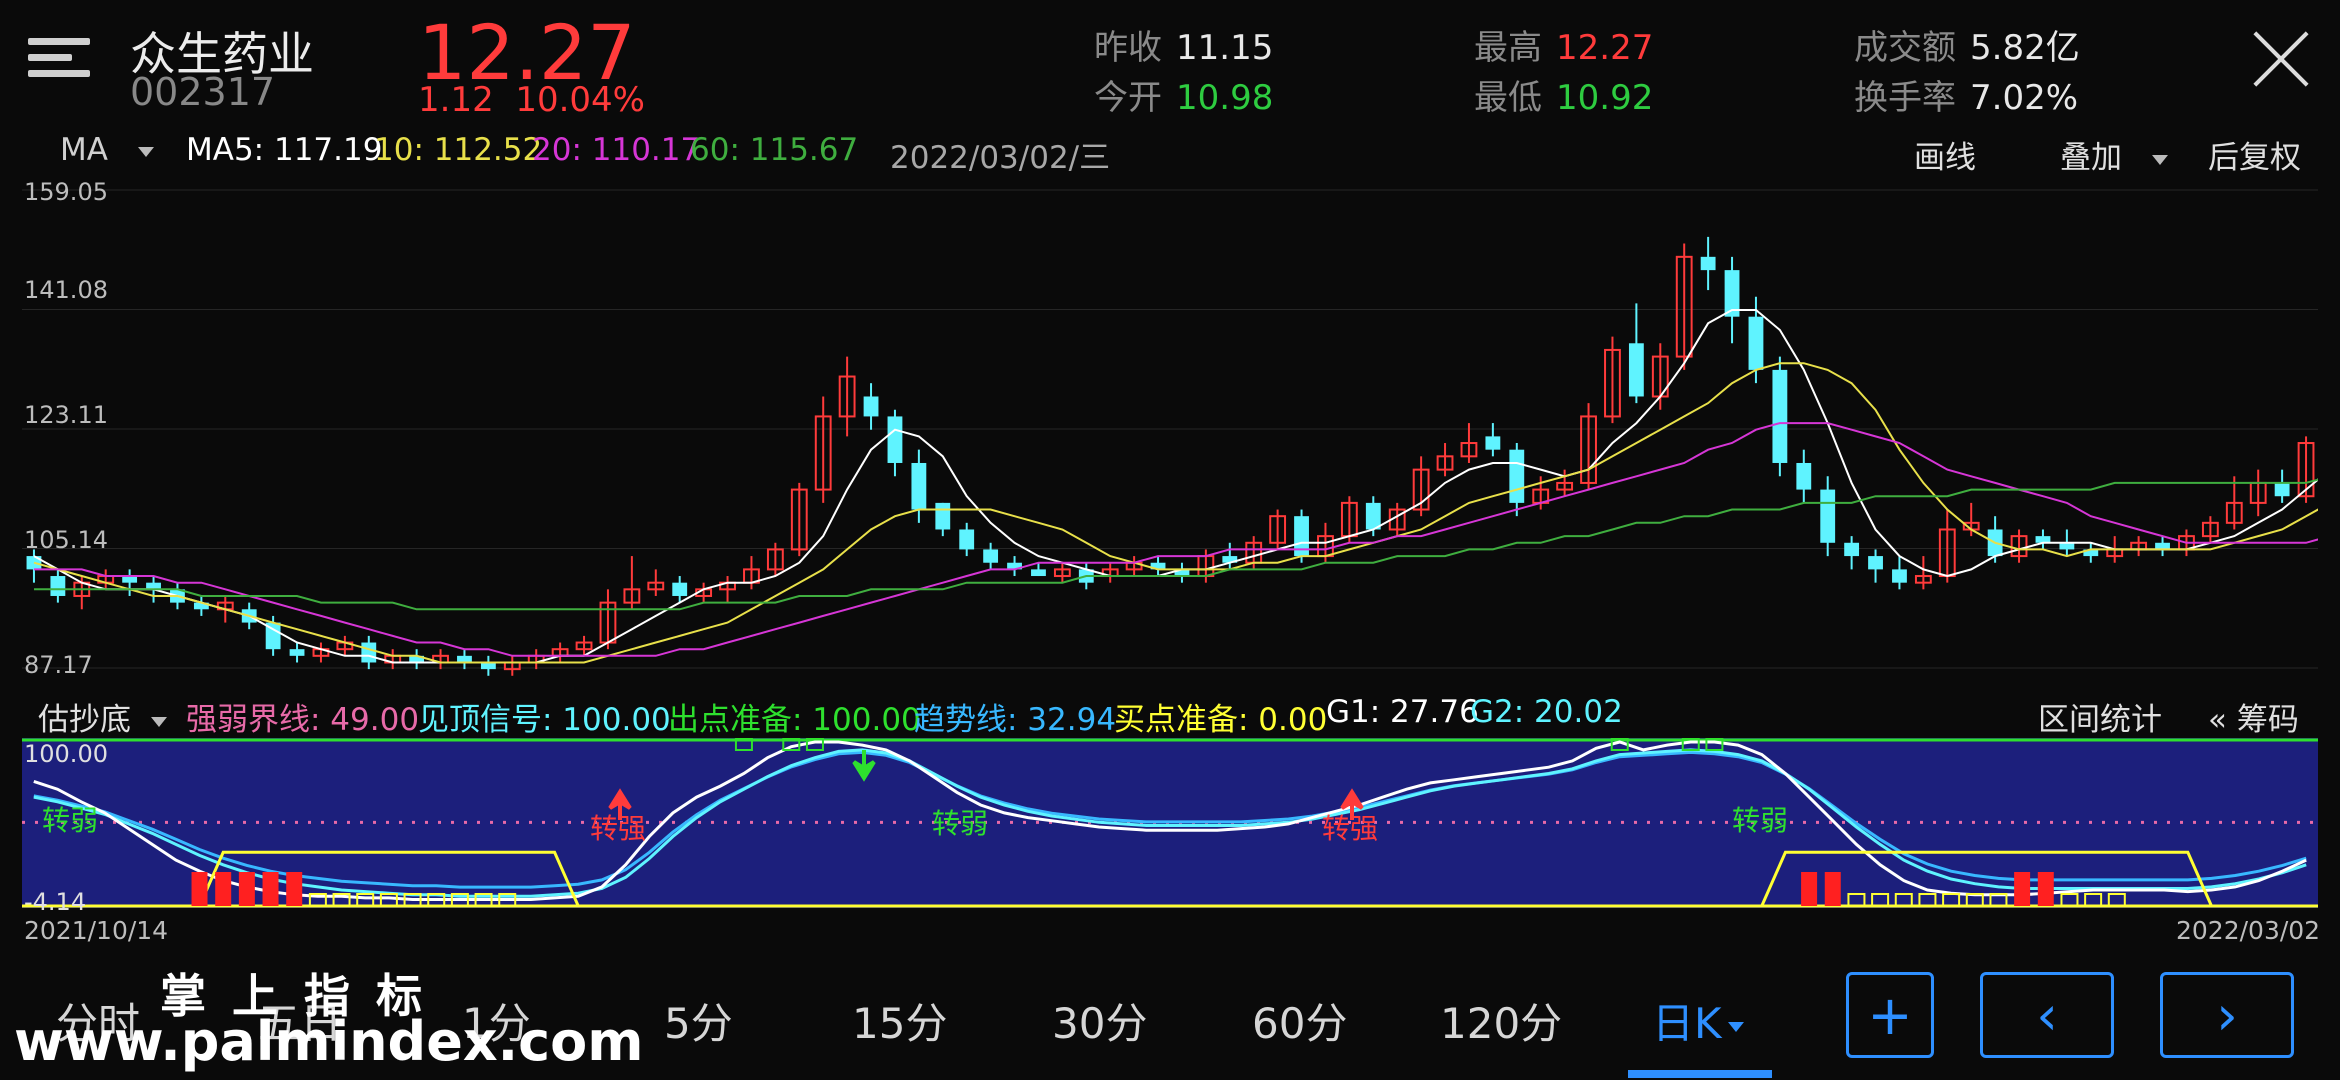  What do you see at coordinates (2114, 154) in the screenshot?
I see `overlay-button: 叠加` at bounding box center [2114, 154].